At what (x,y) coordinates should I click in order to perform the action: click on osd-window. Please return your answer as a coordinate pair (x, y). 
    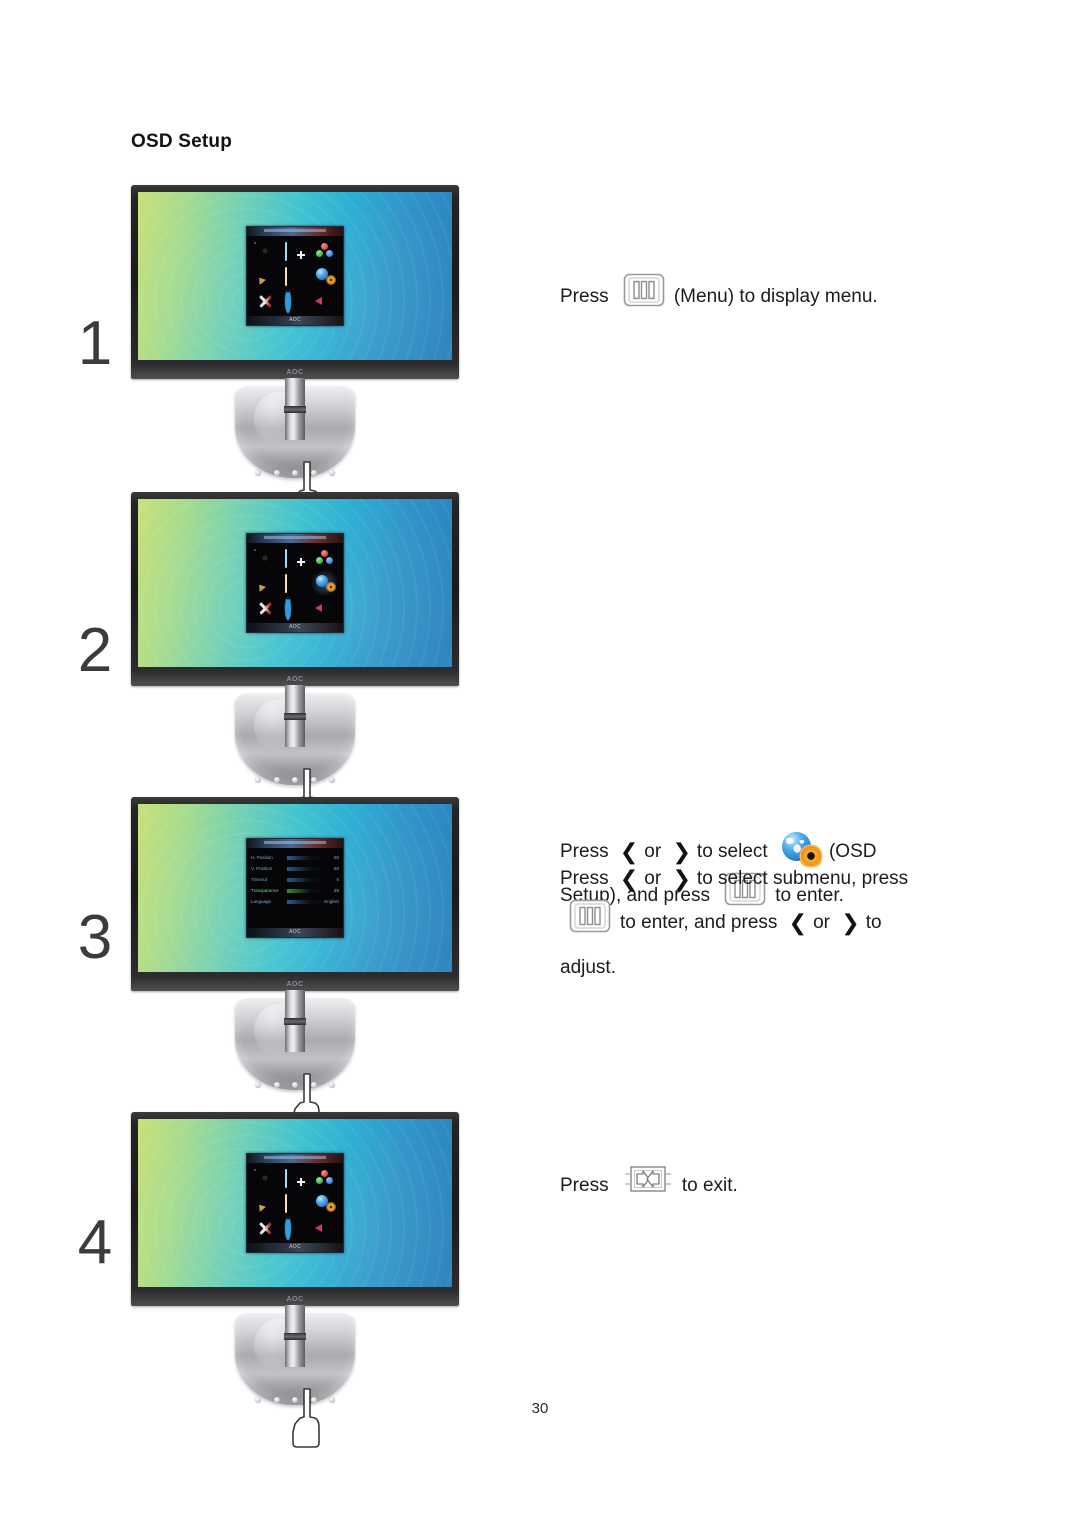
    Looking at the image, I should click on (295, 276).